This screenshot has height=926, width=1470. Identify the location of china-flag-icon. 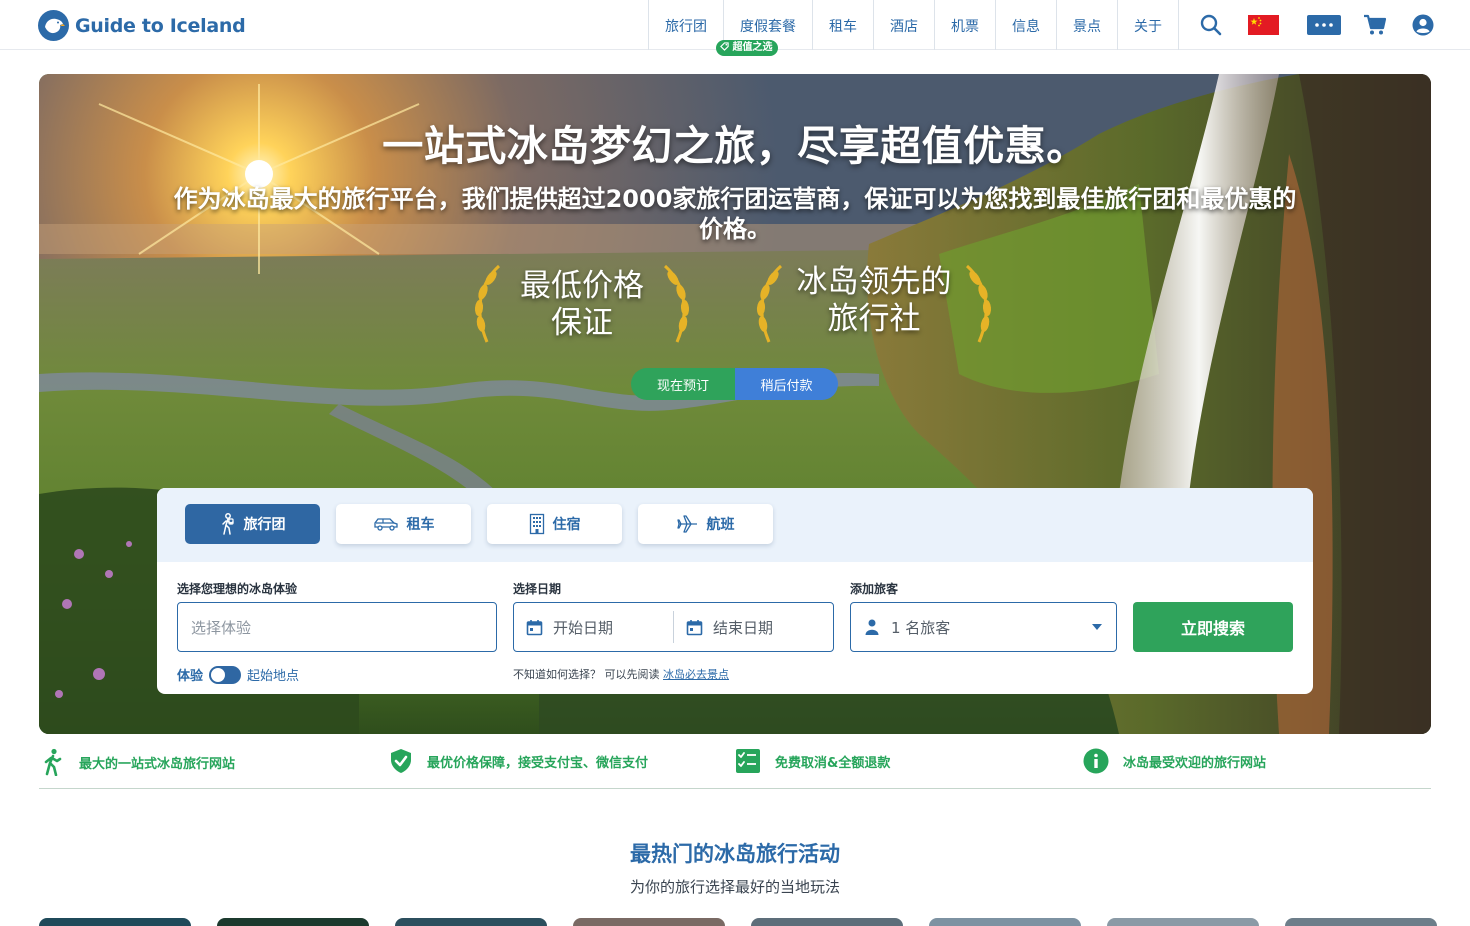
(1263, 25).